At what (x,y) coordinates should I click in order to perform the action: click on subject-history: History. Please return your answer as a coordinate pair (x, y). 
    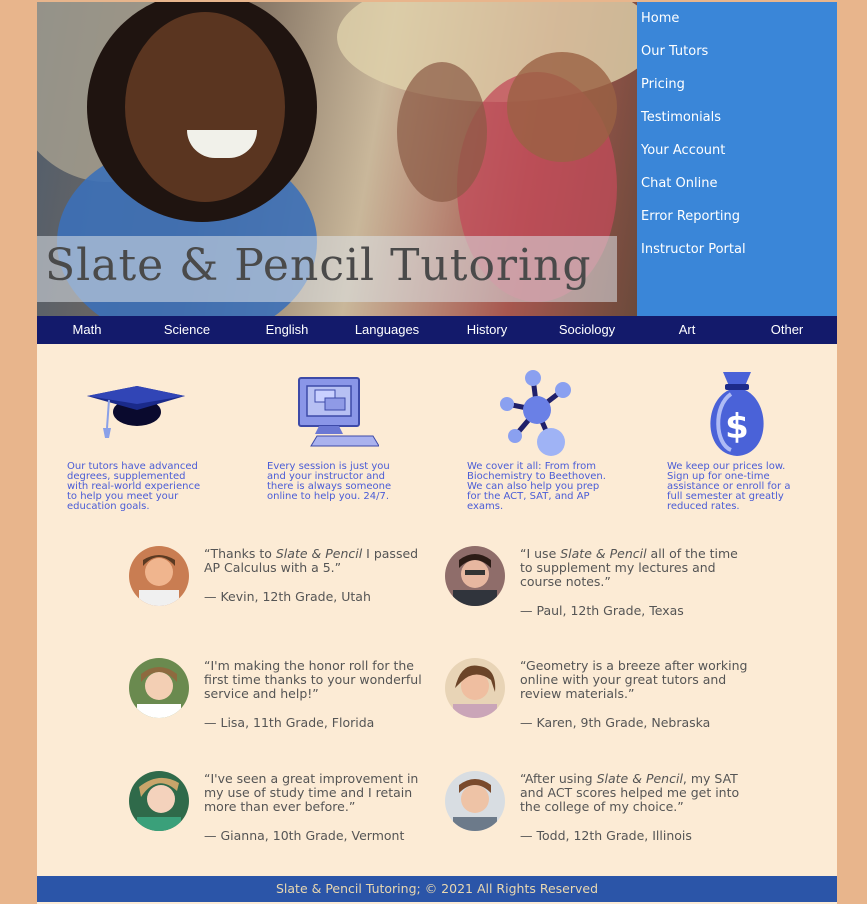
    Looking at the image, I should click on (487, 330).